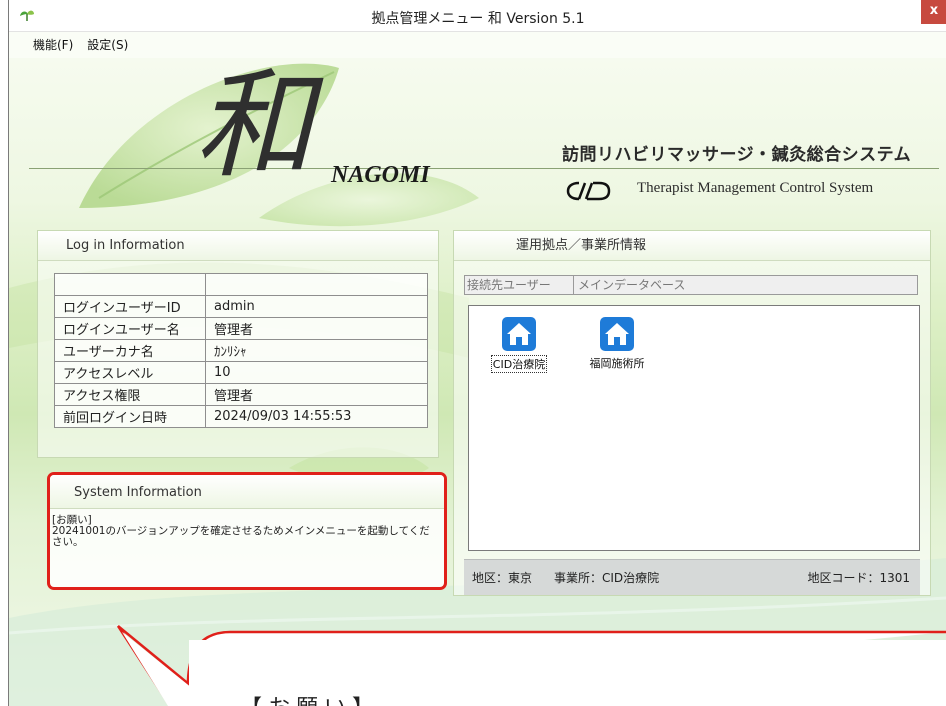  Describe the element at coordinates (130, 416) in the screenshot. I see `login-key: 前回ログイン日時` at that location.